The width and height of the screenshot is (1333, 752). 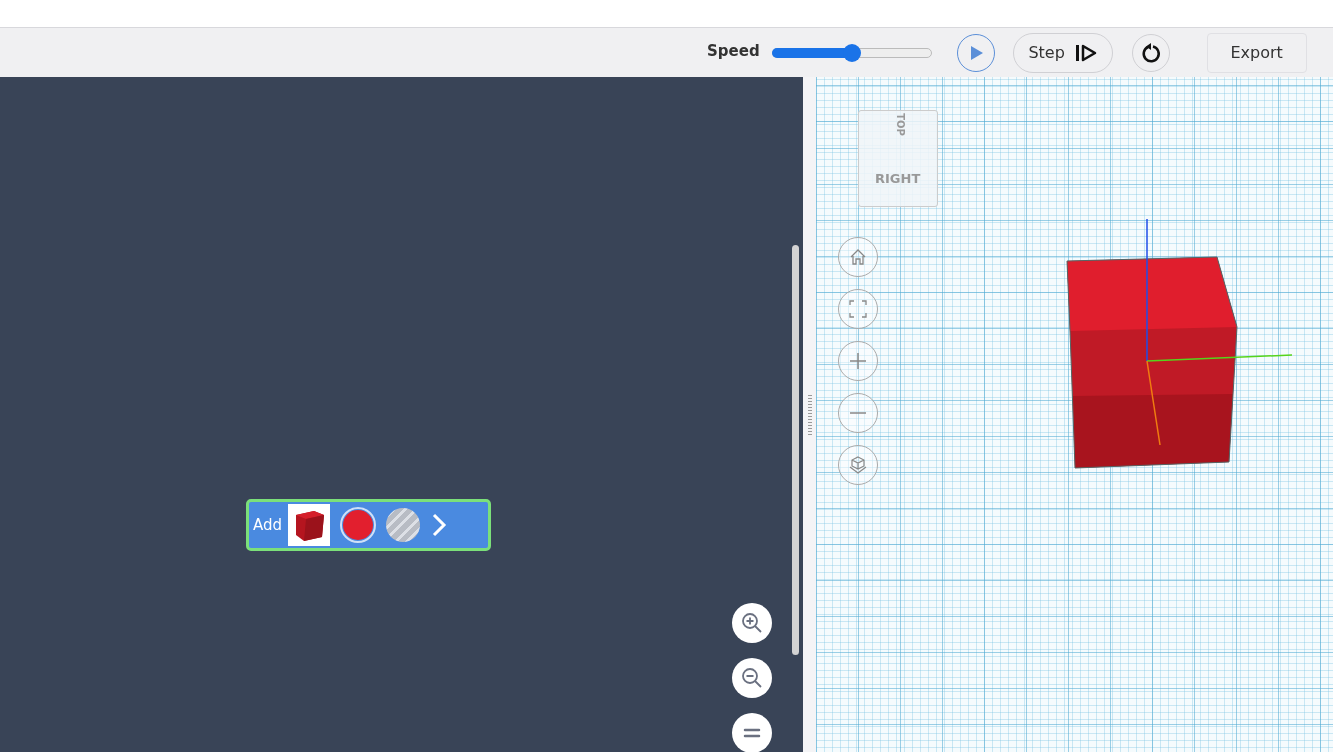 I want to click on home-icon, so click(x=858, y=257).